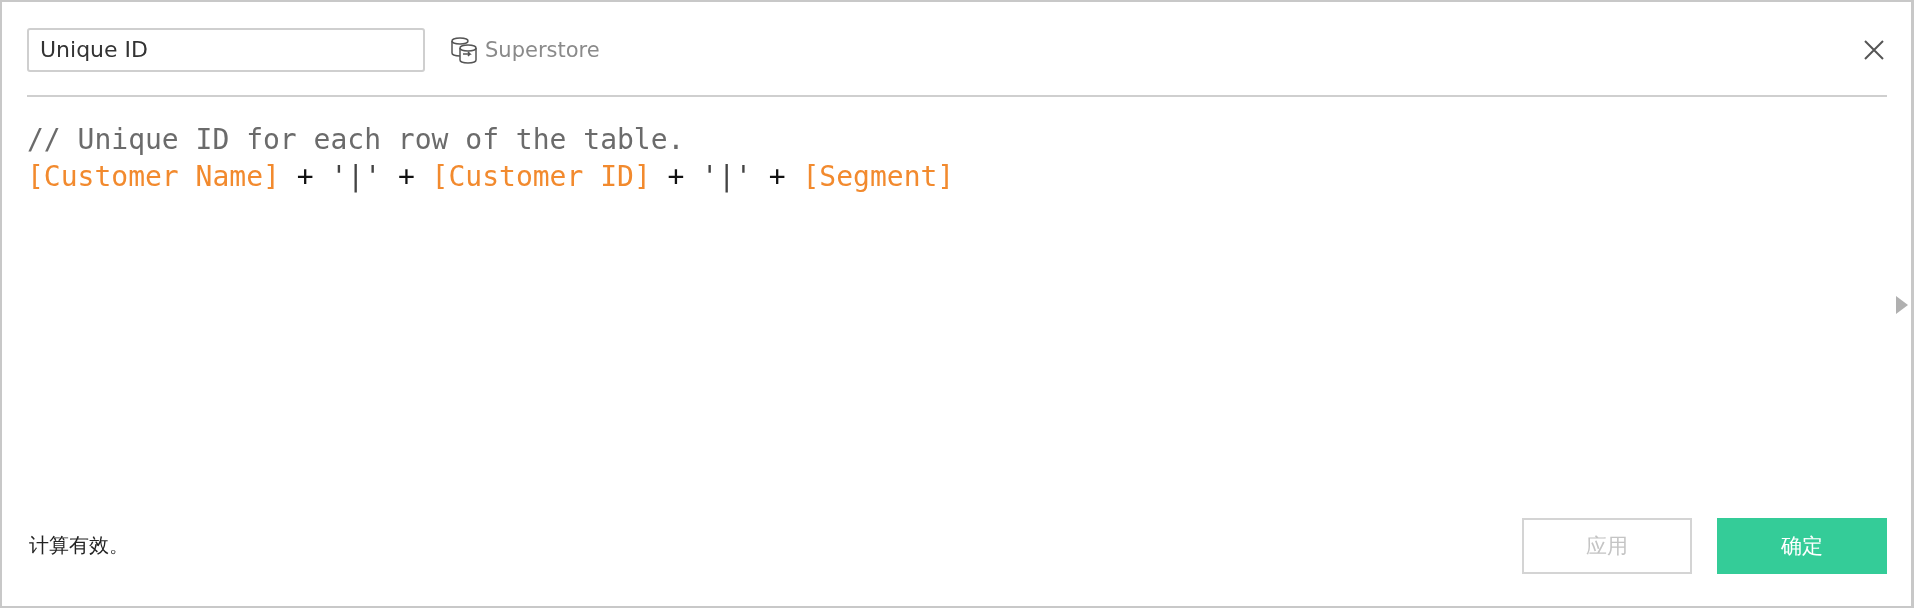 The width and height of the screenshot is (1914, 608). I want to click on database-icon, so click(464, 49).